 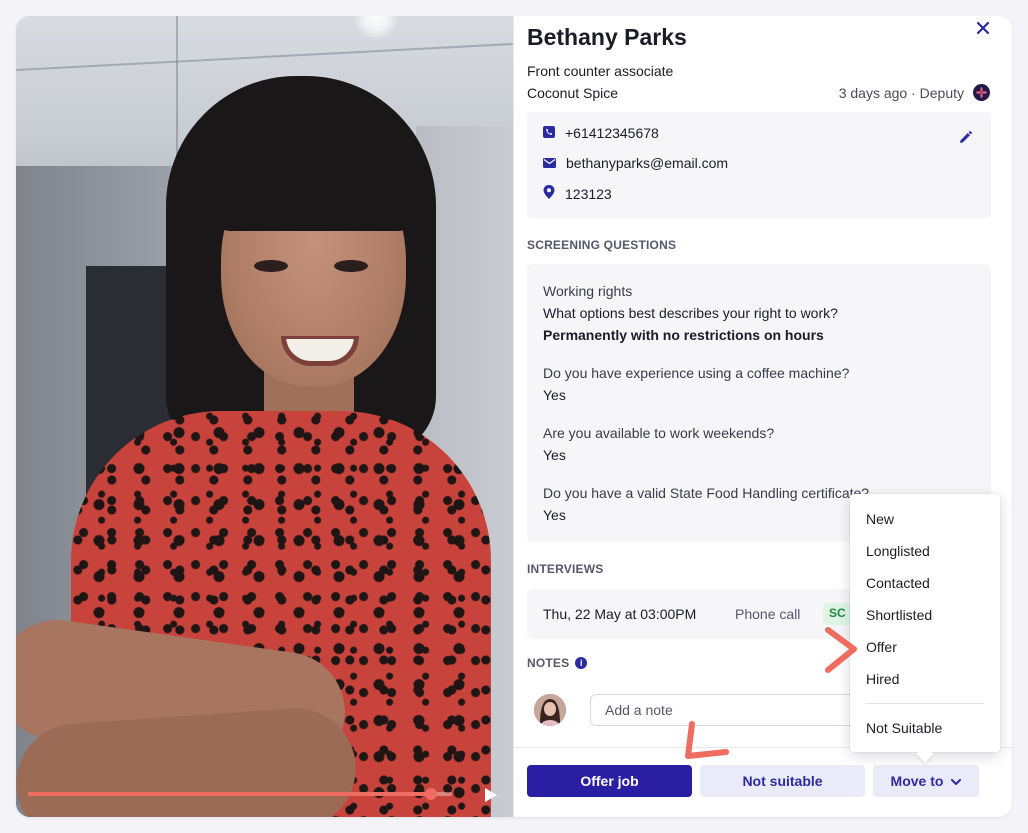 I want to click on phone-icon, so click(x=549, y=133).